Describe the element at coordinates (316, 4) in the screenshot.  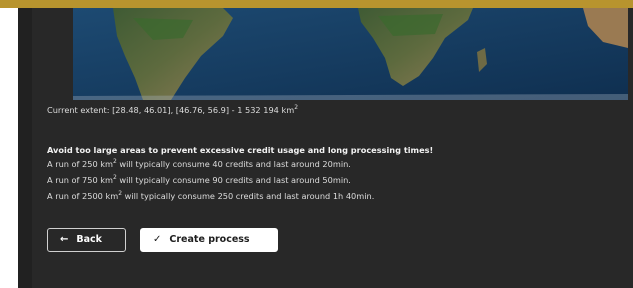
I see `top-accent-bar` at that location.